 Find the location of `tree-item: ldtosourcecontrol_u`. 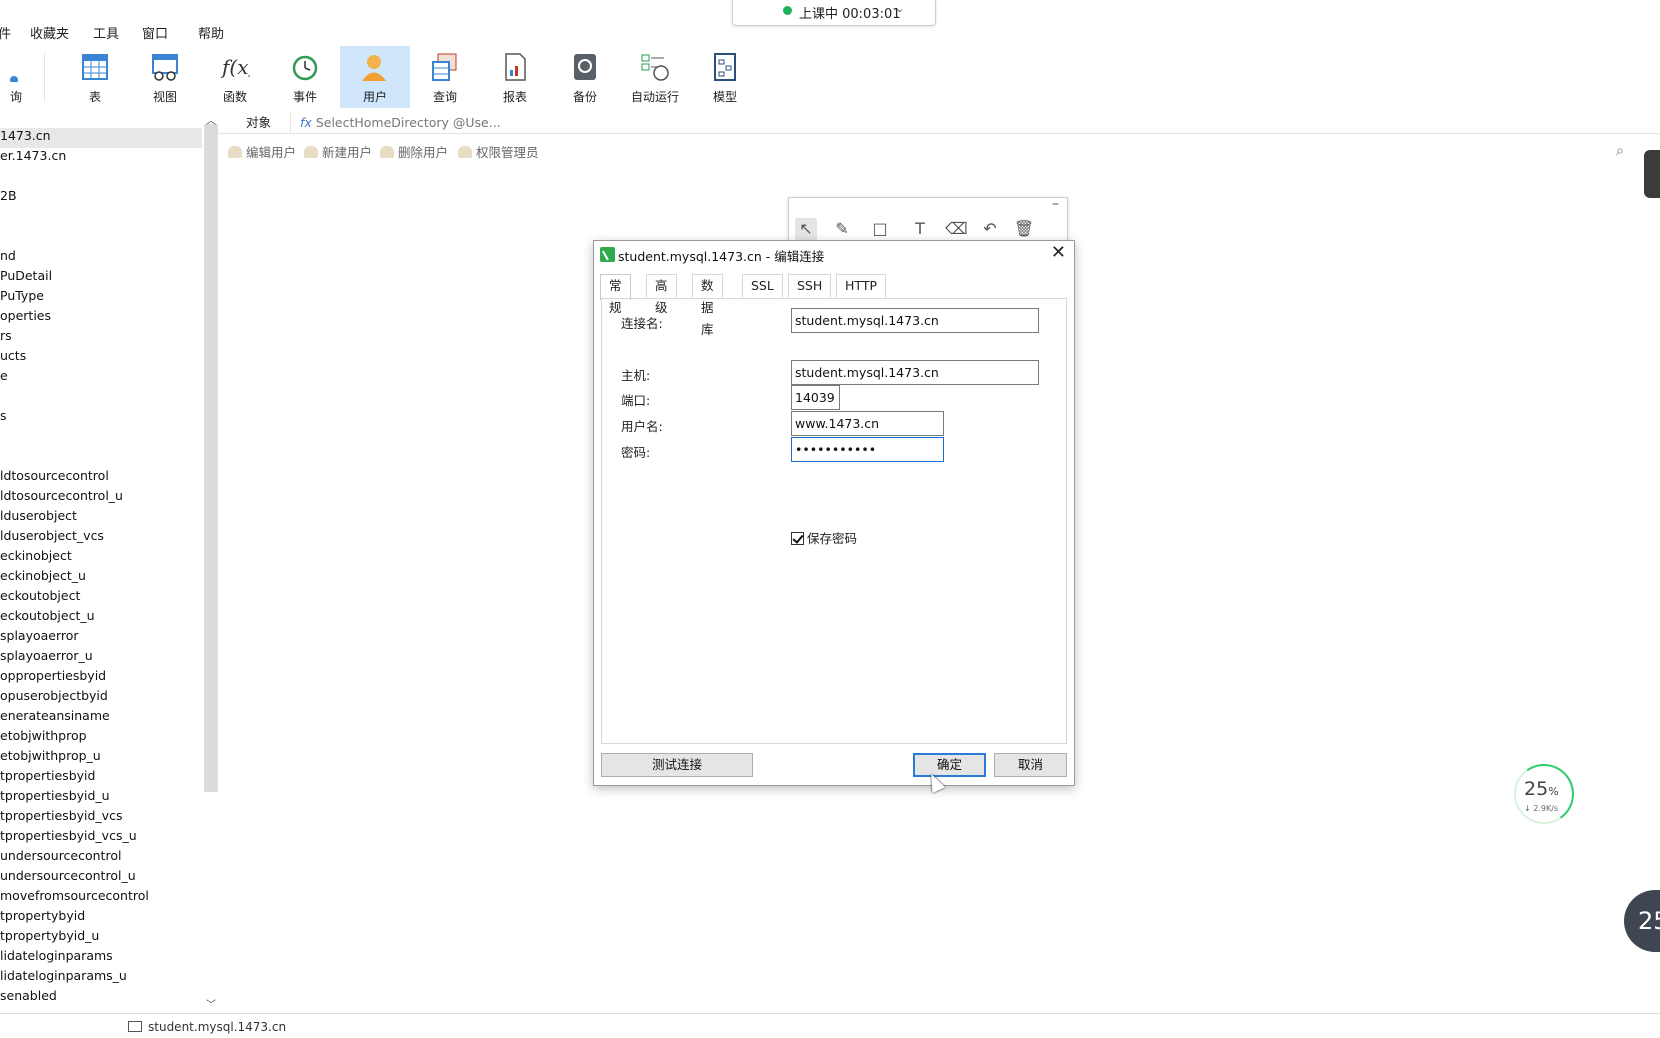

tree-item: ldtosourcecontrol_u is located at coordinates (61, 495).